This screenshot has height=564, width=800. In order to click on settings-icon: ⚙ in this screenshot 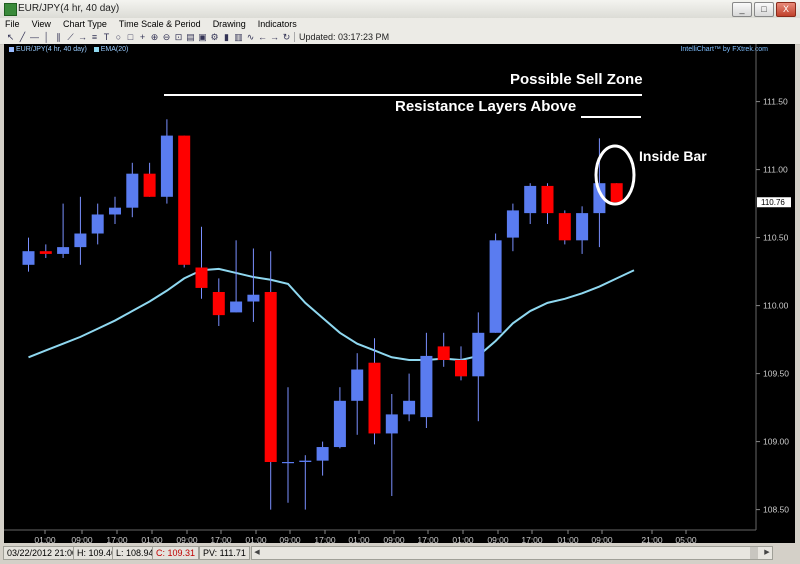, I will do `click(214, 37)`.